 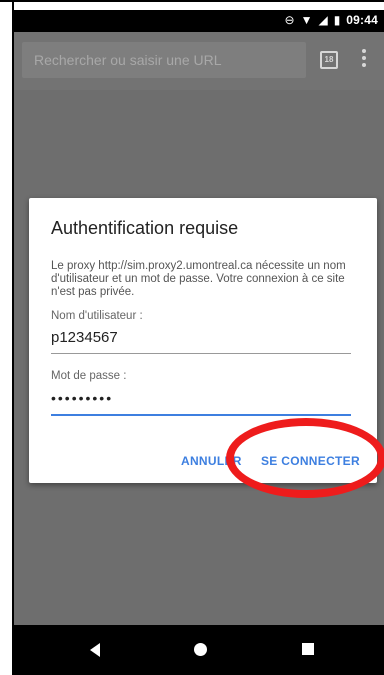 I want to click on url-bar: Rechercher ou saisir une URL, so click(x=164, y=60).